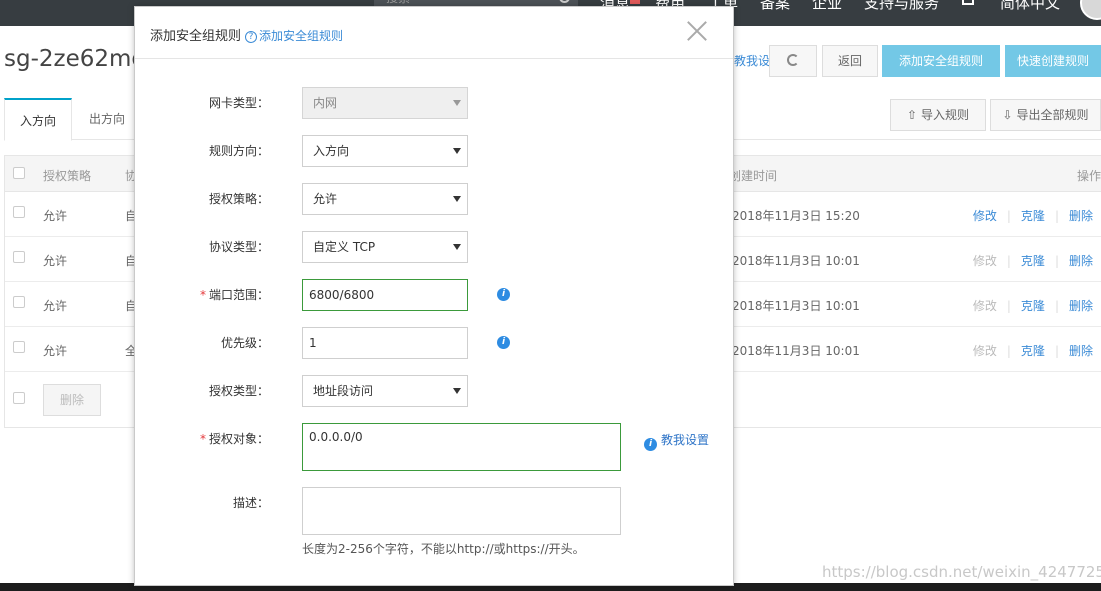 This screenshot has height=591, width=1101. Describe the element at coordinates (1090, 10) in the screenshot. I see `avatar` at that location.